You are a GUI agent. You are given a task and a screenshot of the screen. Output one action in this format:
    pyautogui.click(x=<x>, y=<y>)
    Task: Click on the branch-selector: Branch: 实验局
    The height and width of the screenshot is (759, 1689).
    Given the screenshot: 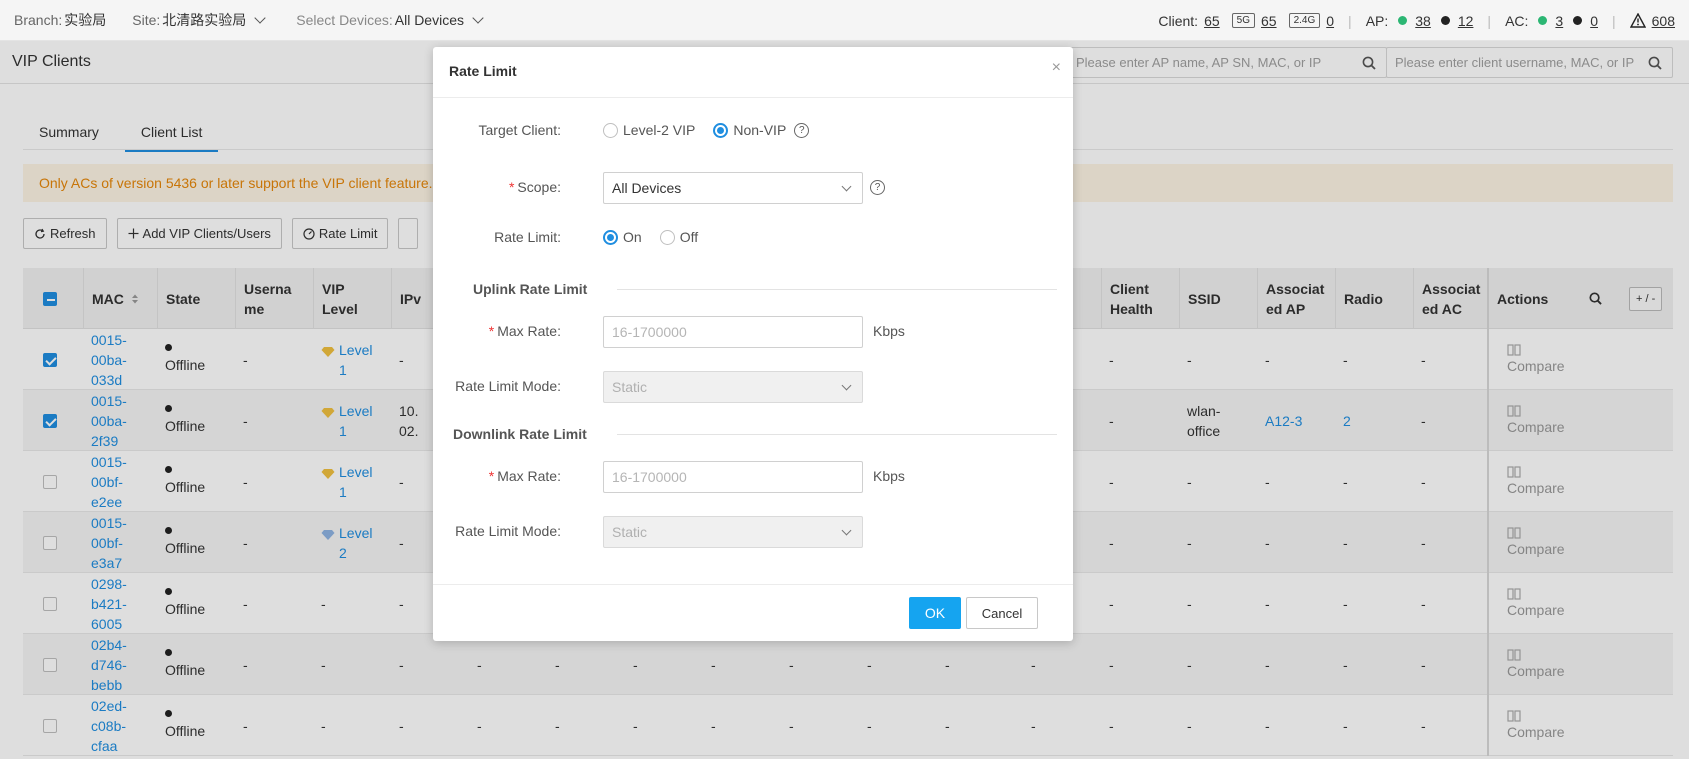 What is the action you would take?
    pyautogui.click(x=60, y=20)
    